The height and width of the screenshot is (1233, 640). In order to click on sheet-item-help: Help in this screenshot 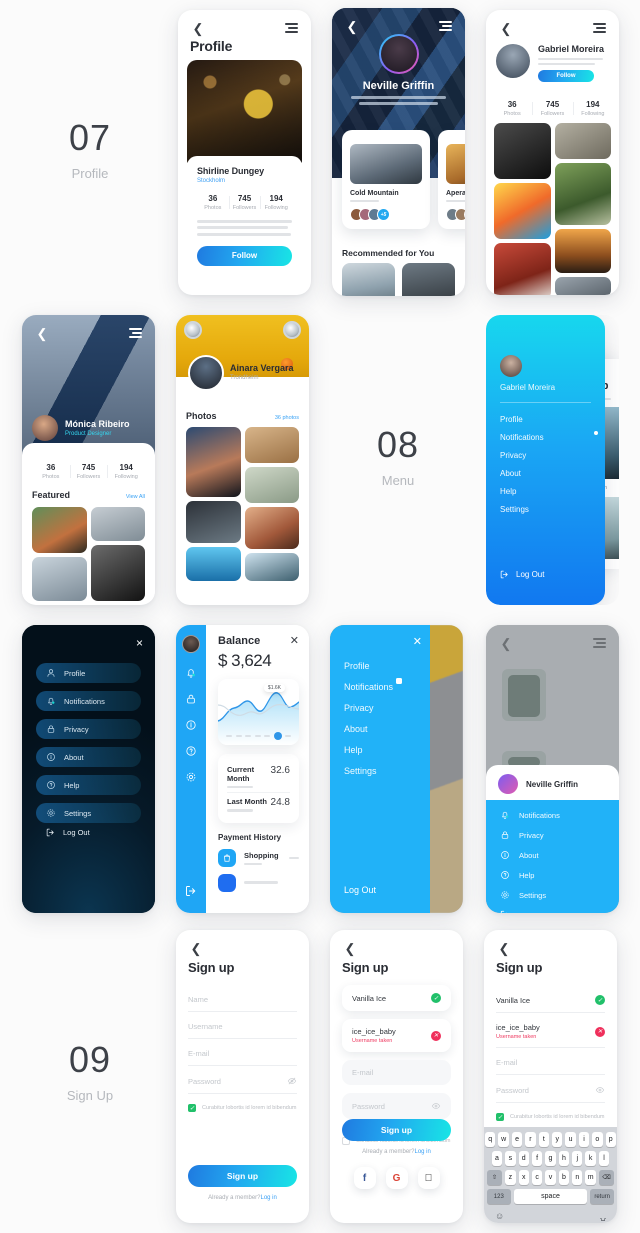, I will do `click(552, 875)`.